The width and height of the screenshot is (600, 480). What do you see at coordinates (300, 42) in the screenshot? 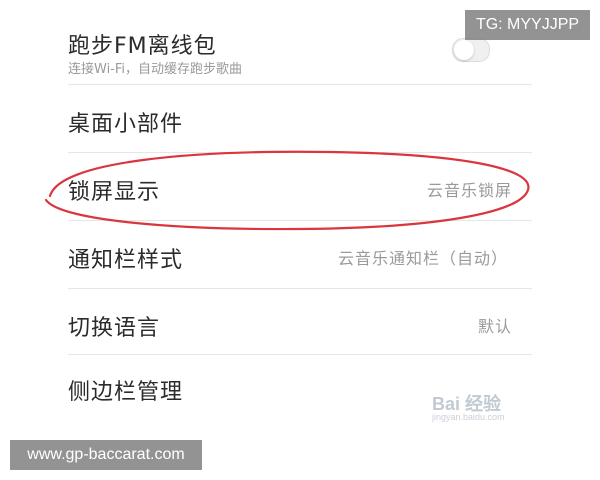
I see `settings-row-running-fm: 跑步FM离线包 连接Wi-Fi，自动缓存跑步歌曲` at bounding box center [300, 42].